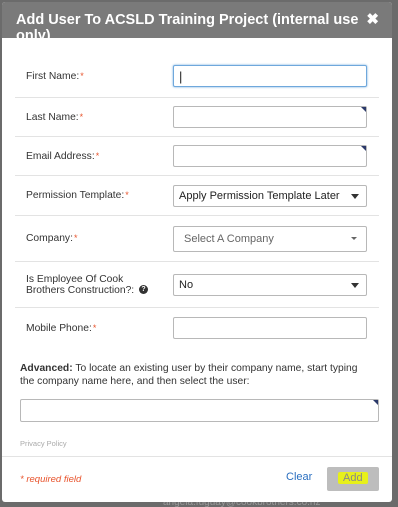 The width and height of the screenshot is (398, 507). What do you see at coordinates (49, 238) in the screenshot?
I see `company-label: Company:` at bounding box center [49, 238].